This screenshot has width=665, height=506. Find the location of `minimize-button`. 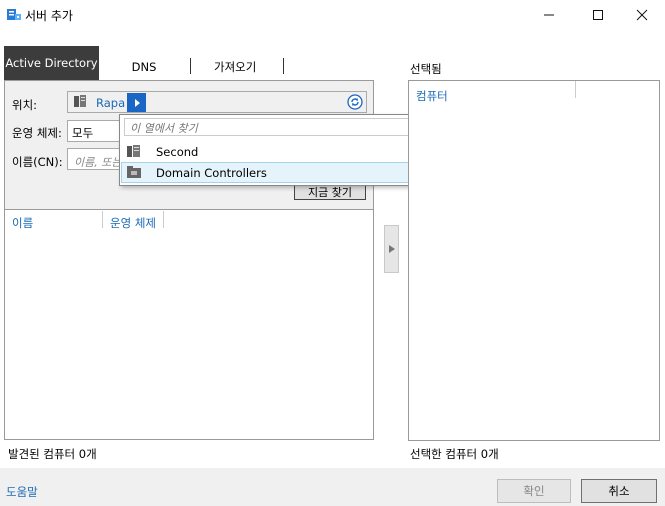

minimize-button is located at coordinates (549, 15).